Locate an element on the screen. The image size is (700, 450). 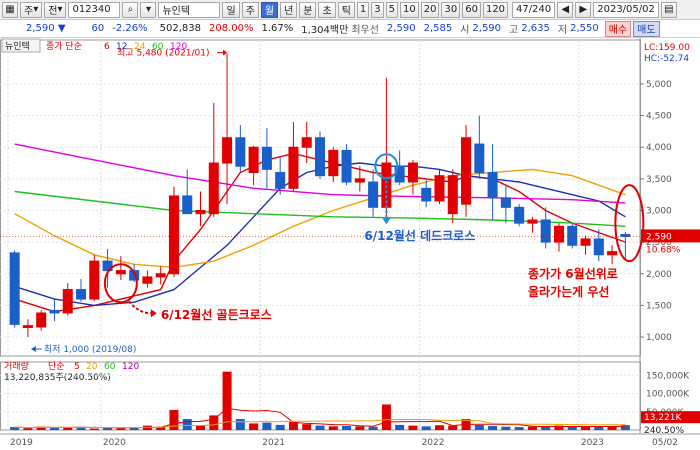
y-tick-label: 1,000 is located at coordinates (659, 338).